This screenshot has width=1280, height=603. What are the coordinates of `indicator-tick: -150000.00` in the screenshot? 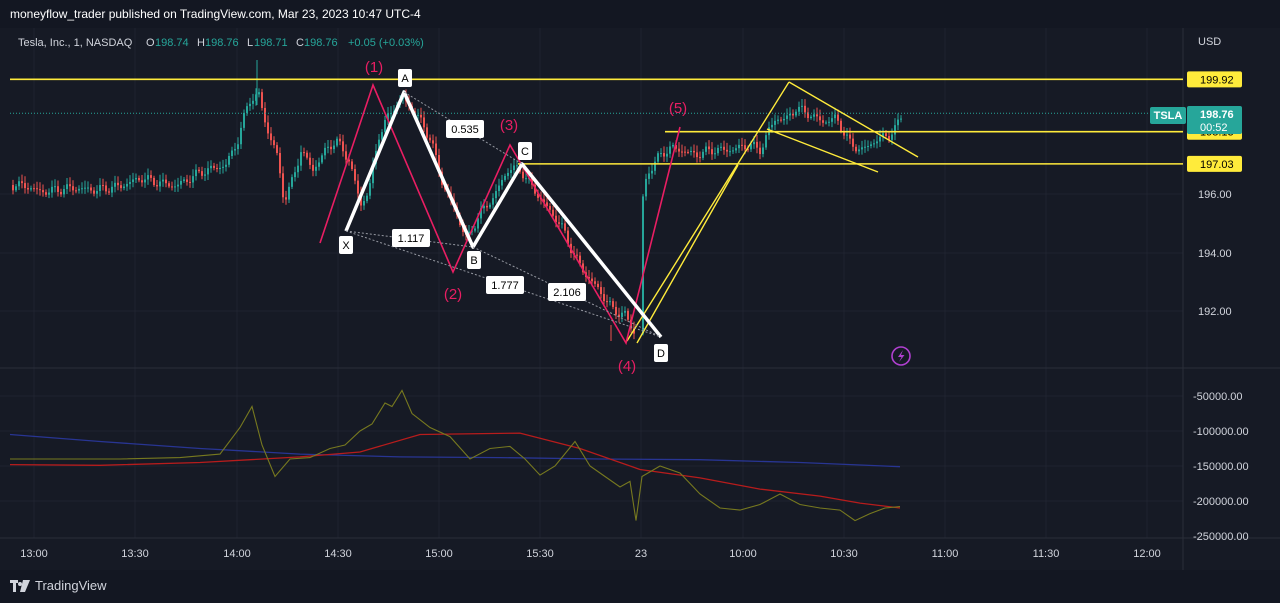 It's located at (1221, 467).